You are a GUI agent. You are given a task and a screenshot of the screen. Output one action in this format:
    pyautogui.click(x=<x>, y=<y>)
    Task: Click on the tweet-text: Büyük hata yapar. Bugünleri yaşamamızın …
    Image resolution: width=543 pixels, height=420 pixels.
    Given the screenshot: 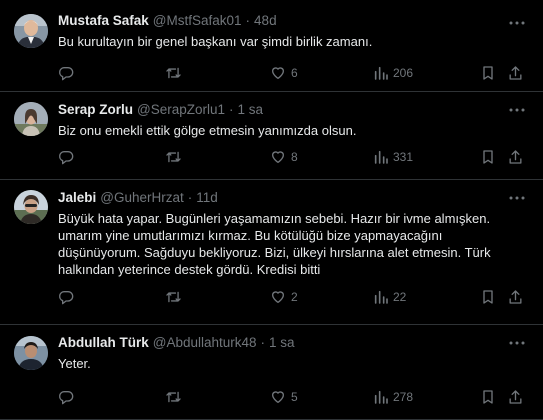 What is the action you would take?
    pyautogui.click(x=274, y=244)
    